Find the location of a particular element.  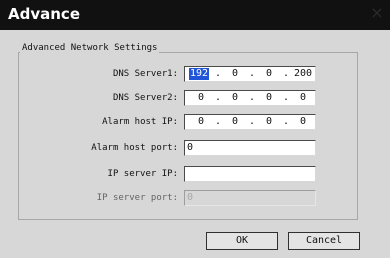

alarm-host-ip-octet-3: 0 is located at coordinates (269, 122).